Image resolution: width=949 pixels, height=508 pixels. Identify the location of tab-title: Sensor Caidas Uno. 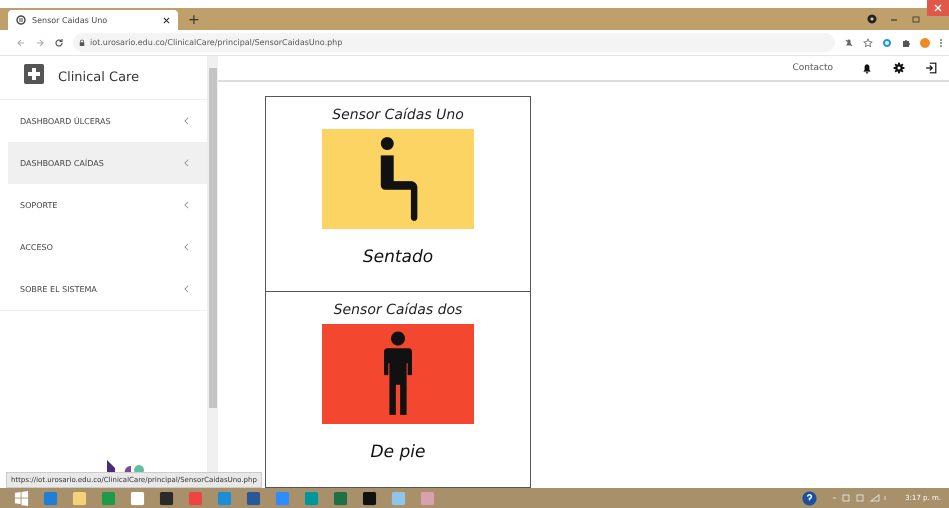
(70, 20).